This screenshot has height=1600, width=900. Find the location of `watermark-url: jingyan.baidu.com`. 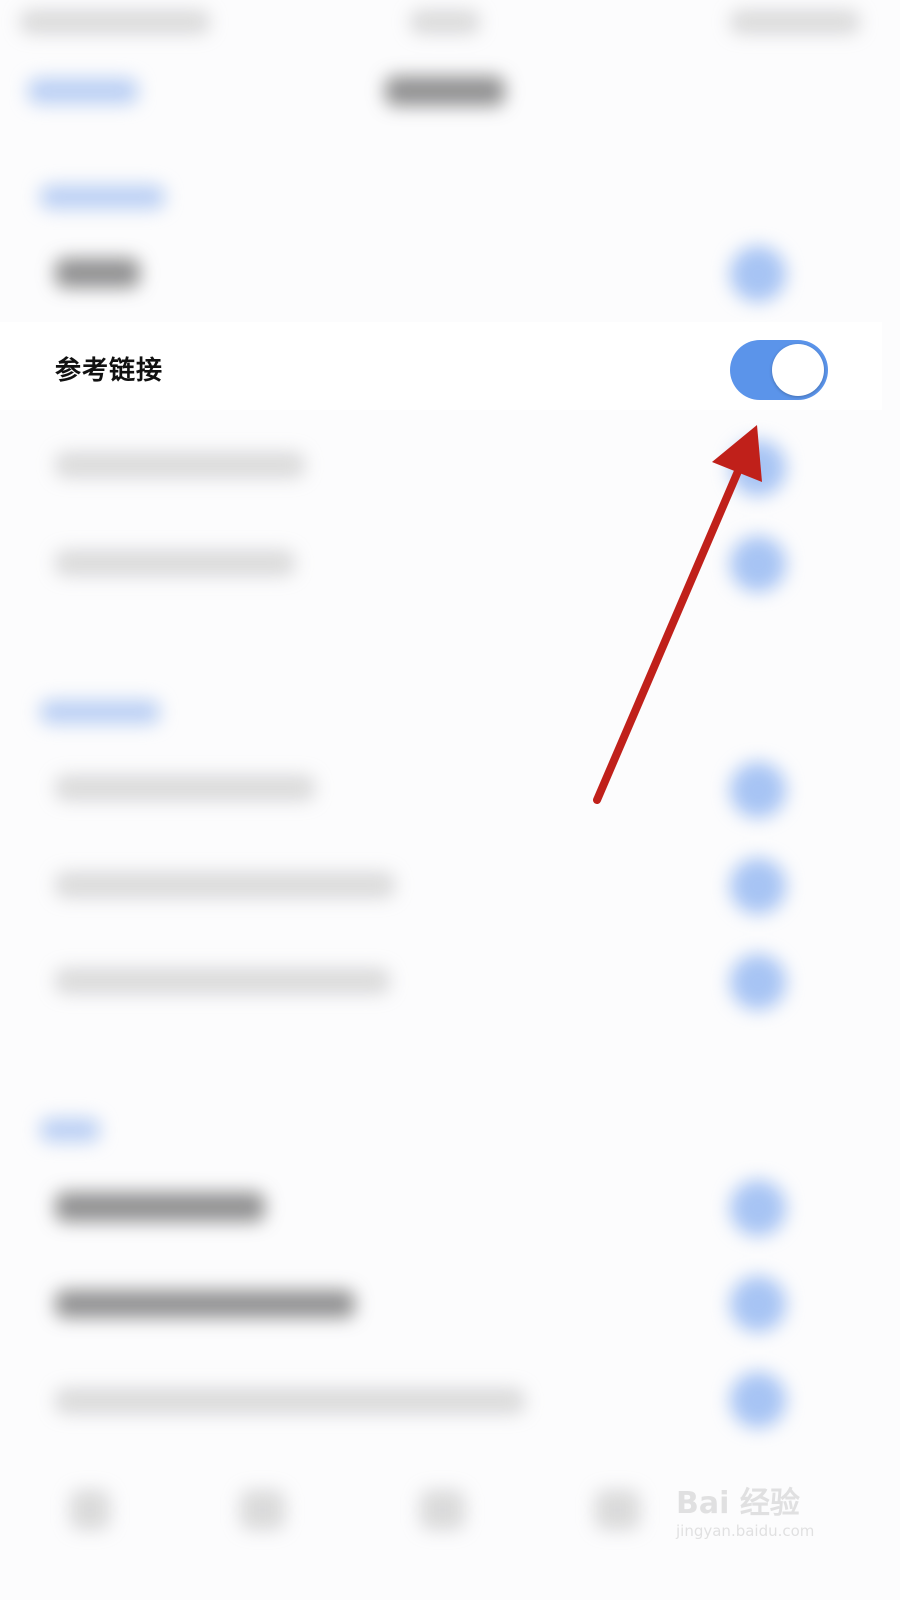

watermark-url: jingyan.baidu.com is located at coordinates (745, 1531).